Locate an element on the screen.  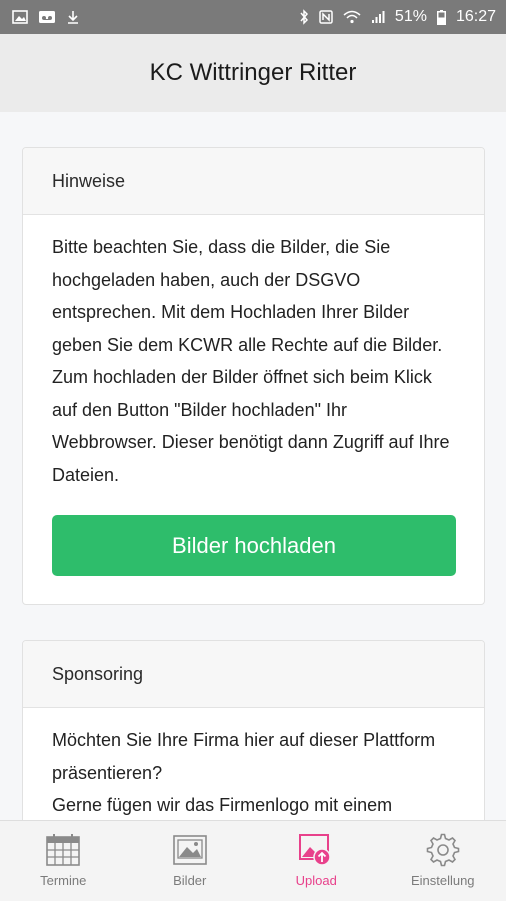
clock: 16:27 is located at coordinates (476, 17).